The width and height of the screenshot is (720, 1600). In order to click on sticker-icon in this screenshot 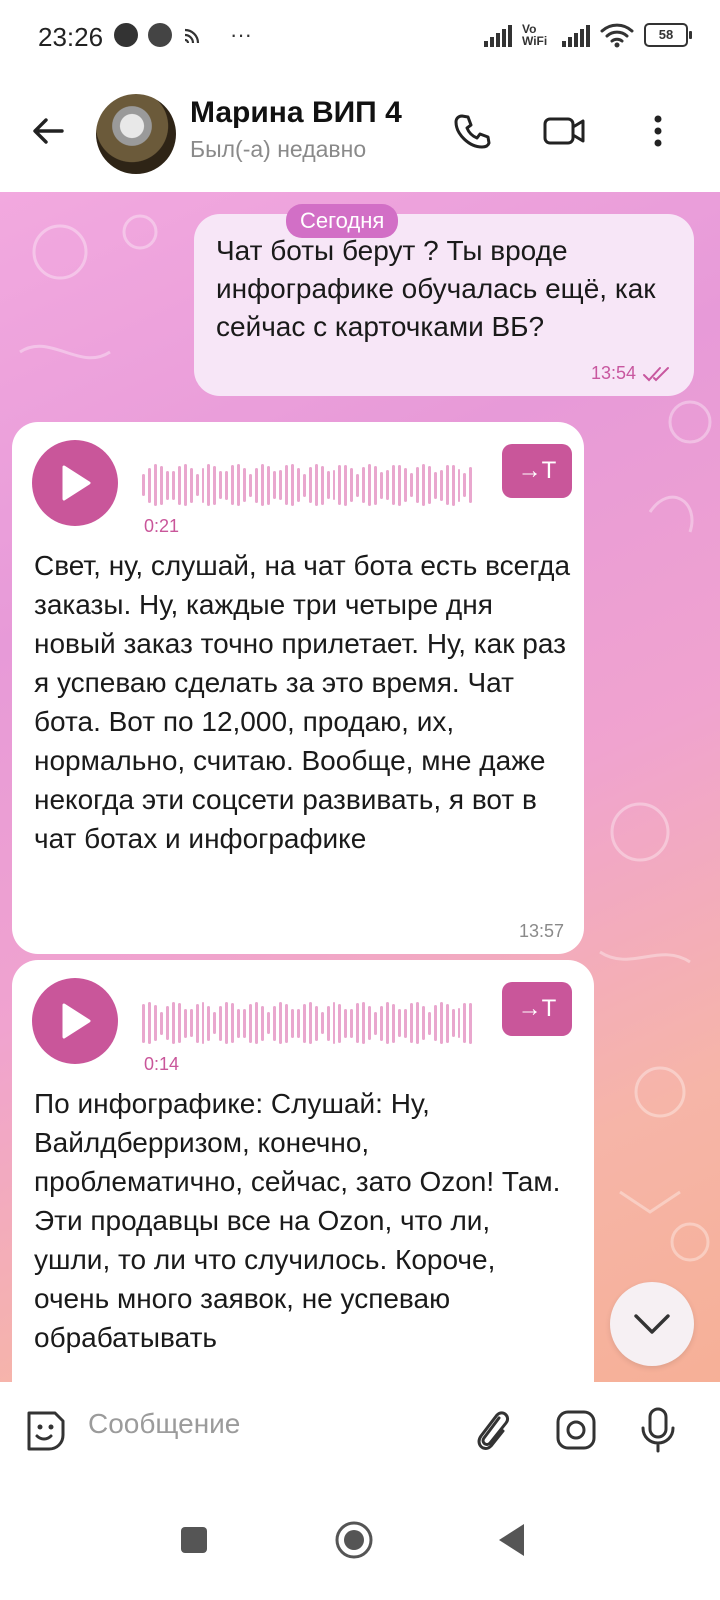, I will do `click(46, 1431)`.